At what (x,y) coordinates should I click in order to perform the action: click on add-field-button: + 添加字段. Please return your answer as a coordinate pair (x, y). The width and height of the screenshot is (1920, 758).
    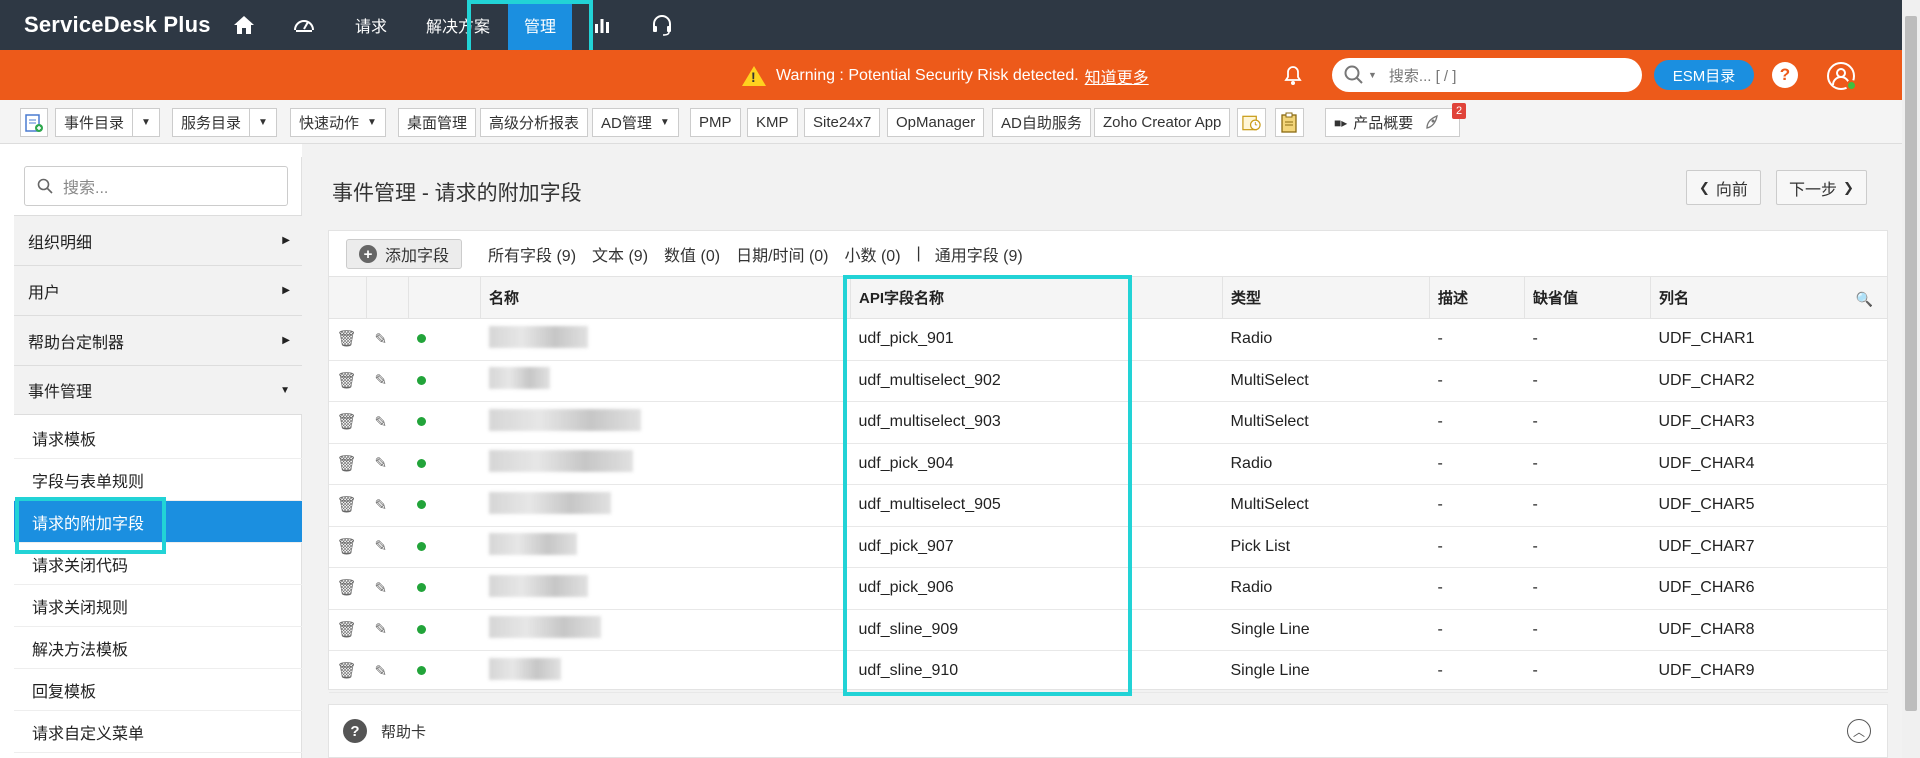
    Looking at the image, I should click on (404, 254).